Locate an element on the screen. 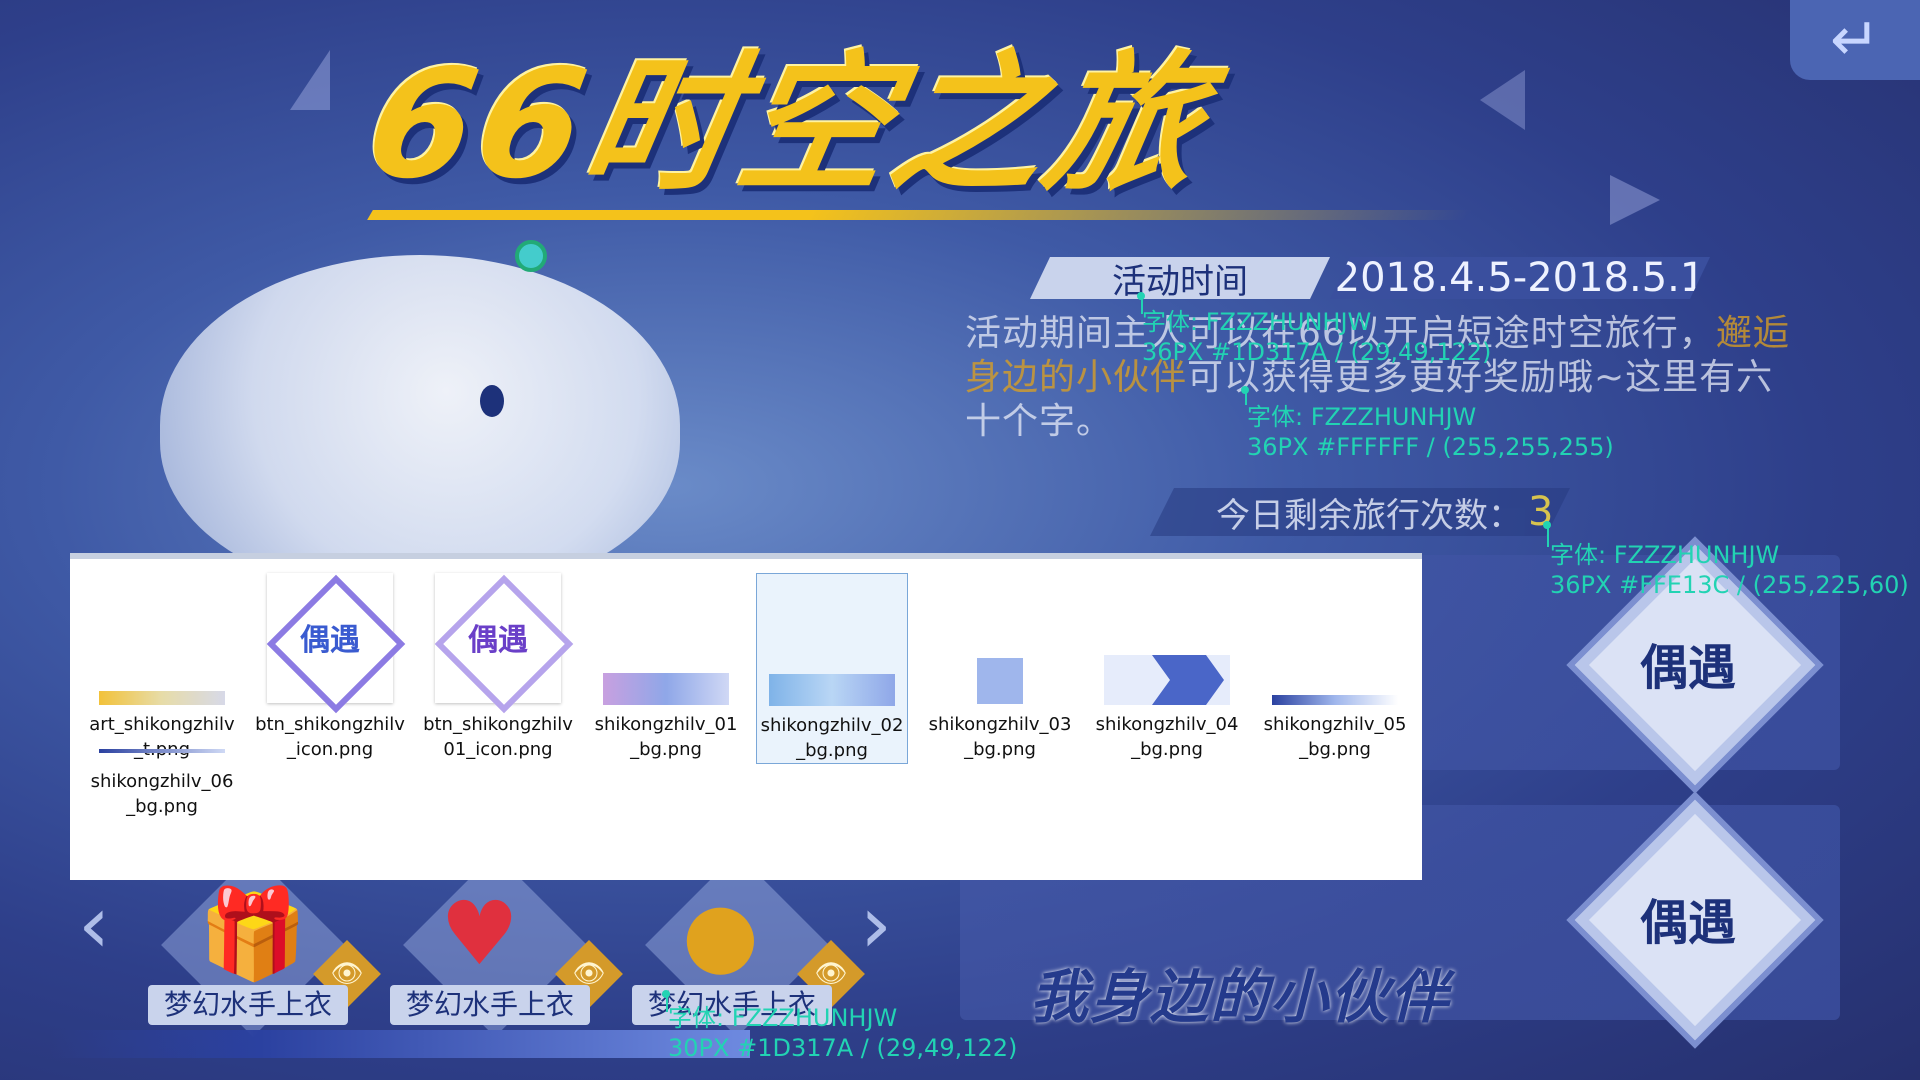 The width and height of the screenshot is (1920, 1080). file-item-selected: shikongzhilv_02_bg.png is located at coordinates (832, 668).